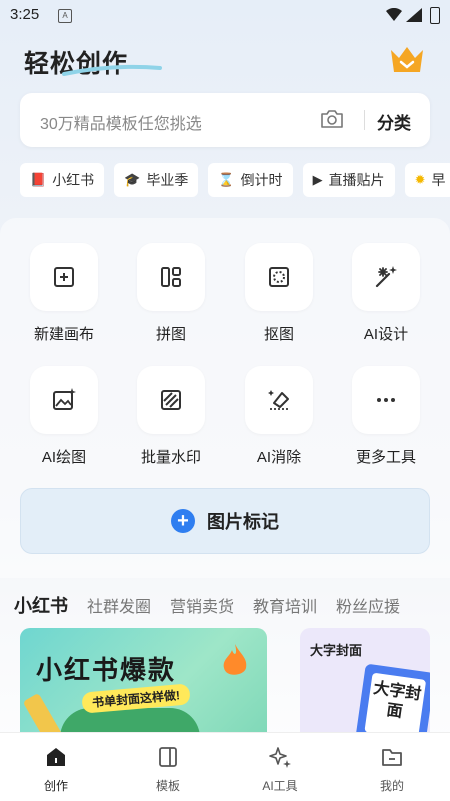  What do you see at coordinates (55, 786) in the screenshot?
I see `nav-label: 创作` at bounding box center [55, 786].